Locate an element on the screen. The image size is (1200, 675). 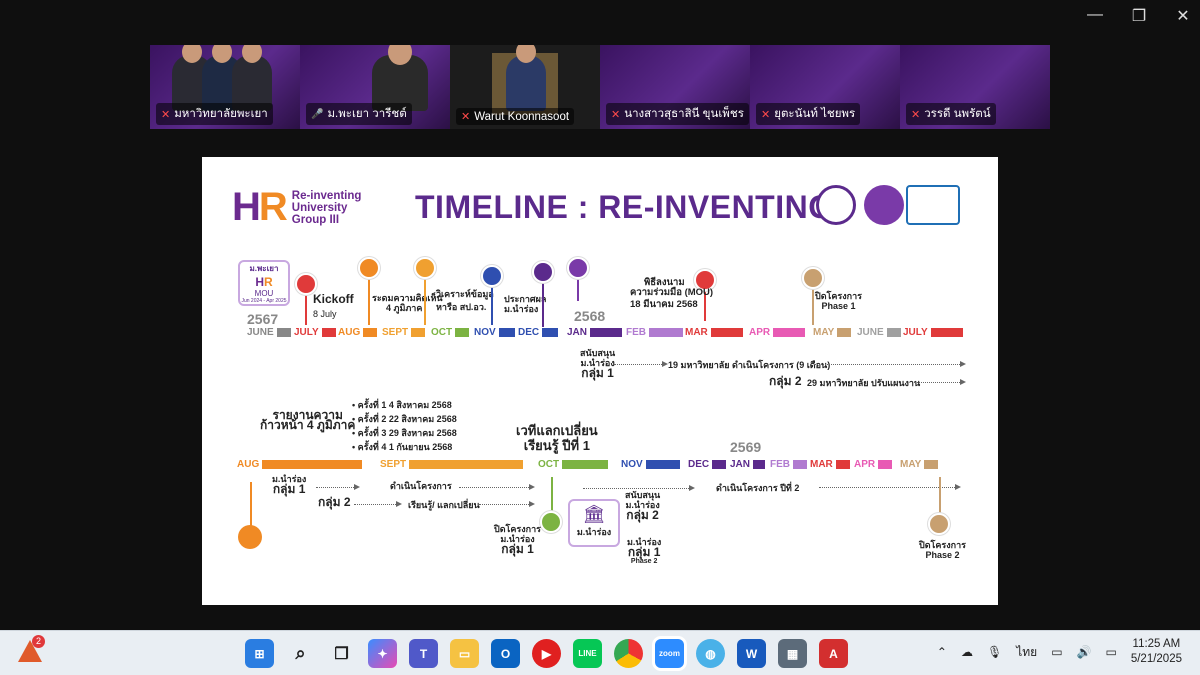
mic-icon: 🎤 is located at coordinates (317, 114).